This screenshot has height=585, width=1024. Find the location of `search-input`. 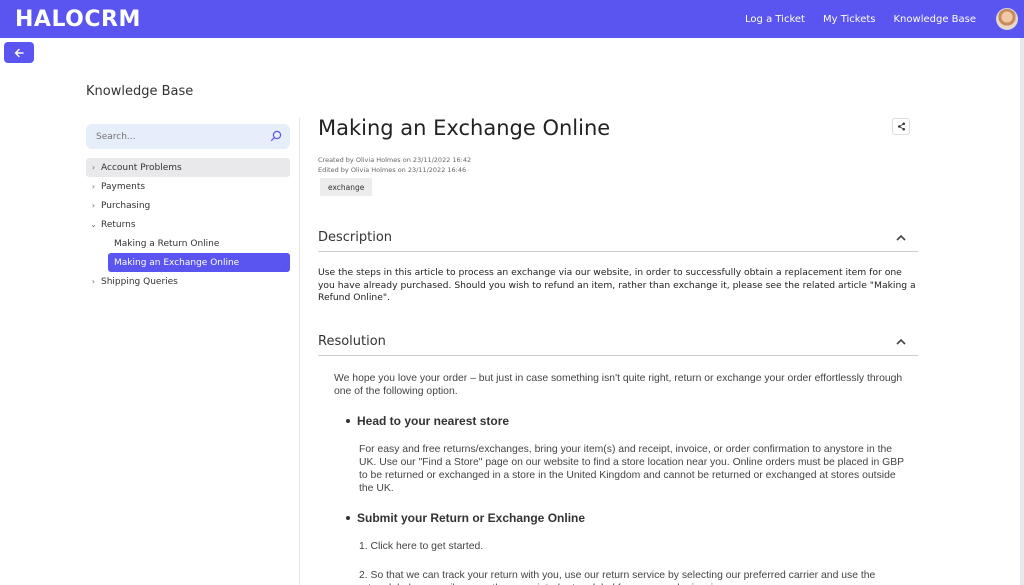

search-input is located at coordinates (188, 136).